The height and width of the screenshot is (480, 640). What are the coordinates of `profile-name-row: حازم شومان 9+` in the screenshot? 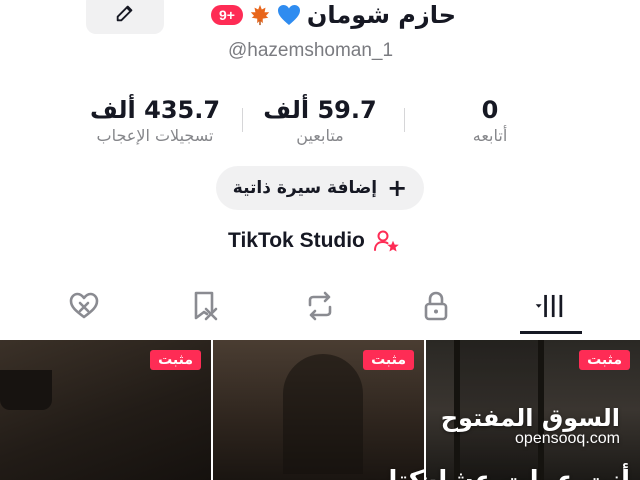 It's located at (333, 15).